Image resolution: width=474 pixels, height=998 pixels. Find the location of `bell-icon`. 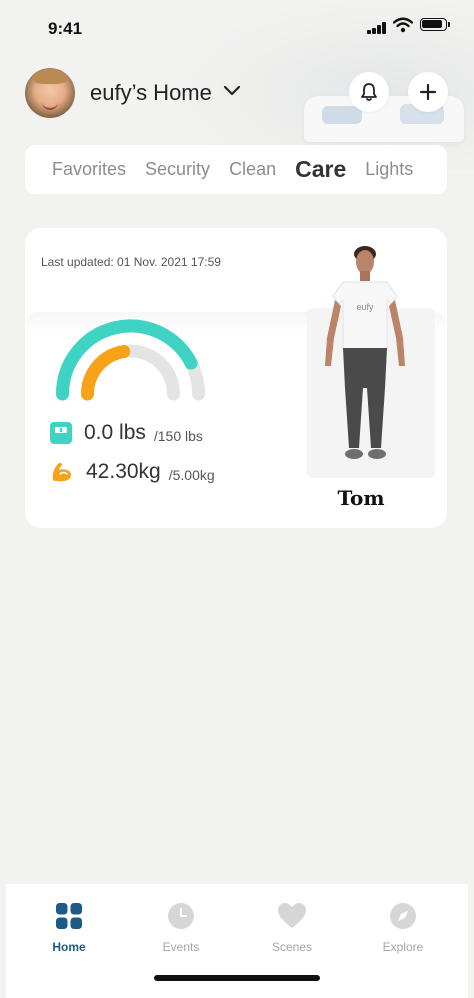

bell-icon is located at coordinates (369, 92).